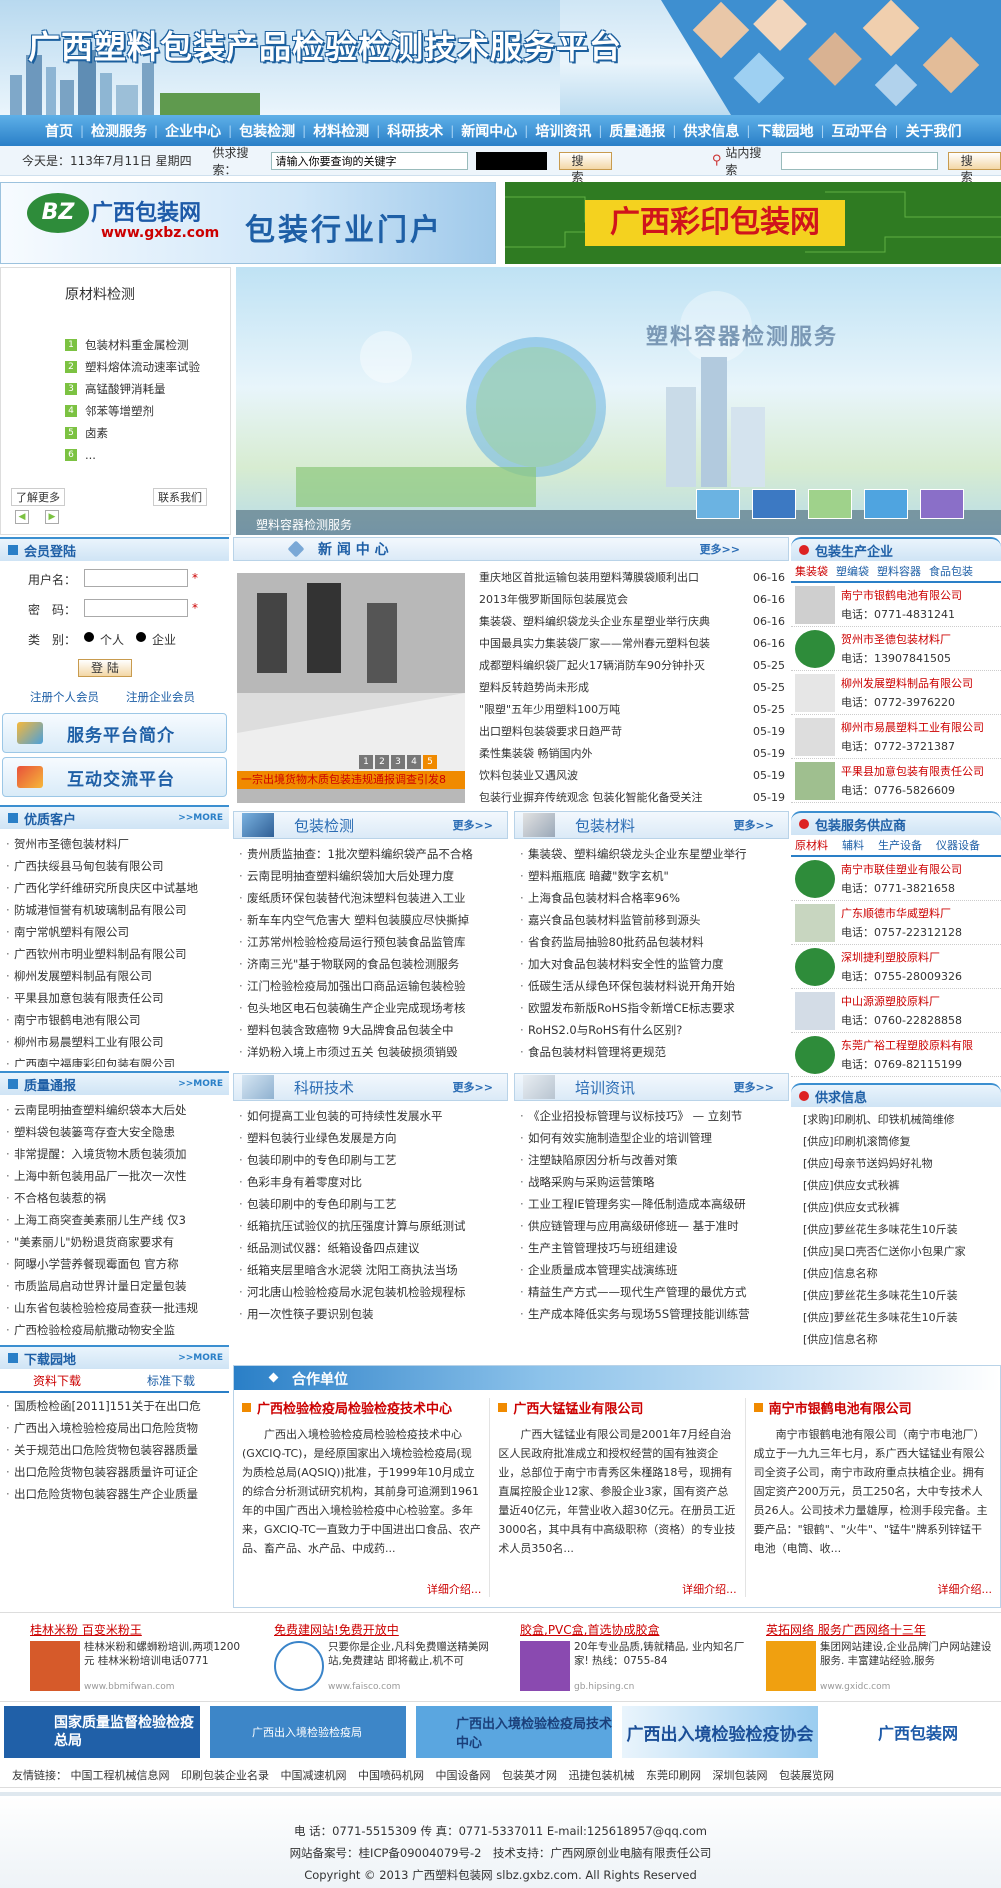 The height and width of the screenshot is (1888, 1001). What do you see at coordinates (896, 1055) in the screenshot?
I see `supplier-item: 东莞广裕工程塑胶原料有限 电话：0769-82115199` at bounding box center [896, 1055].